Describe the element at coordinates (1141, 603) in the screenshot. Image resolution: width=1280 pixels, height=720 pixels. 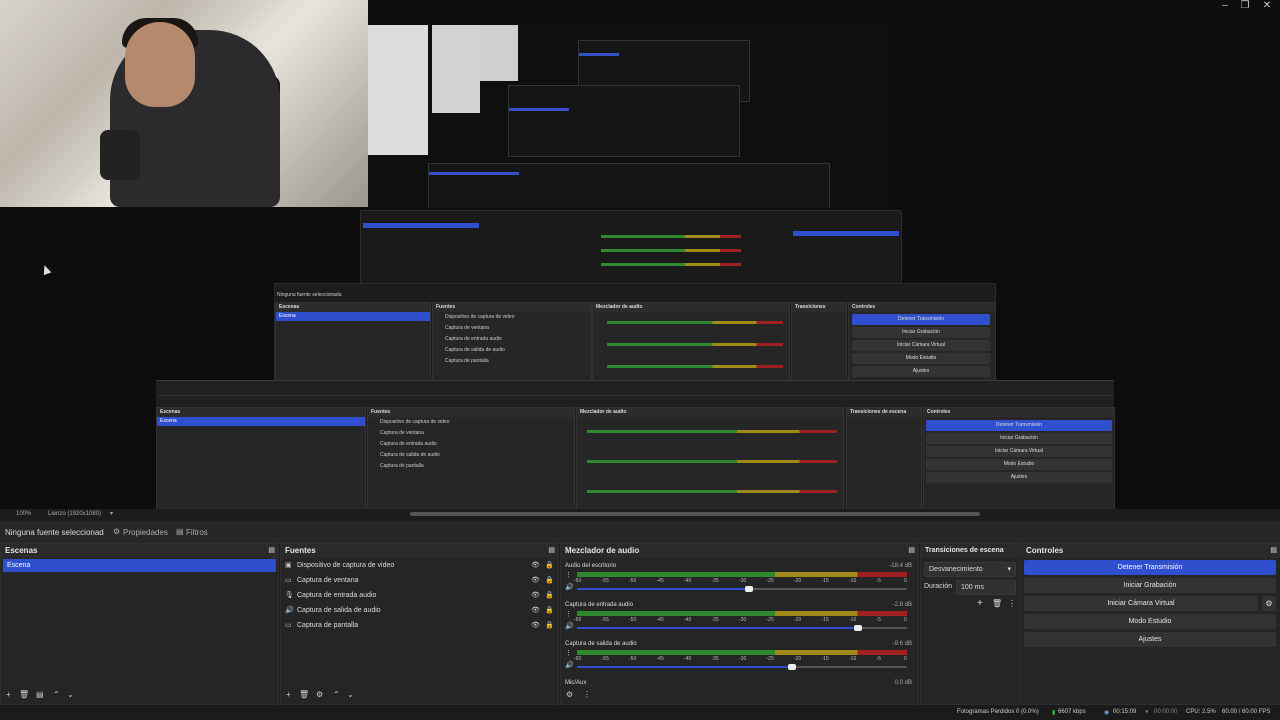
I see `start-virtual-camera-button: Iniciar Cámara Virtual` at that location.